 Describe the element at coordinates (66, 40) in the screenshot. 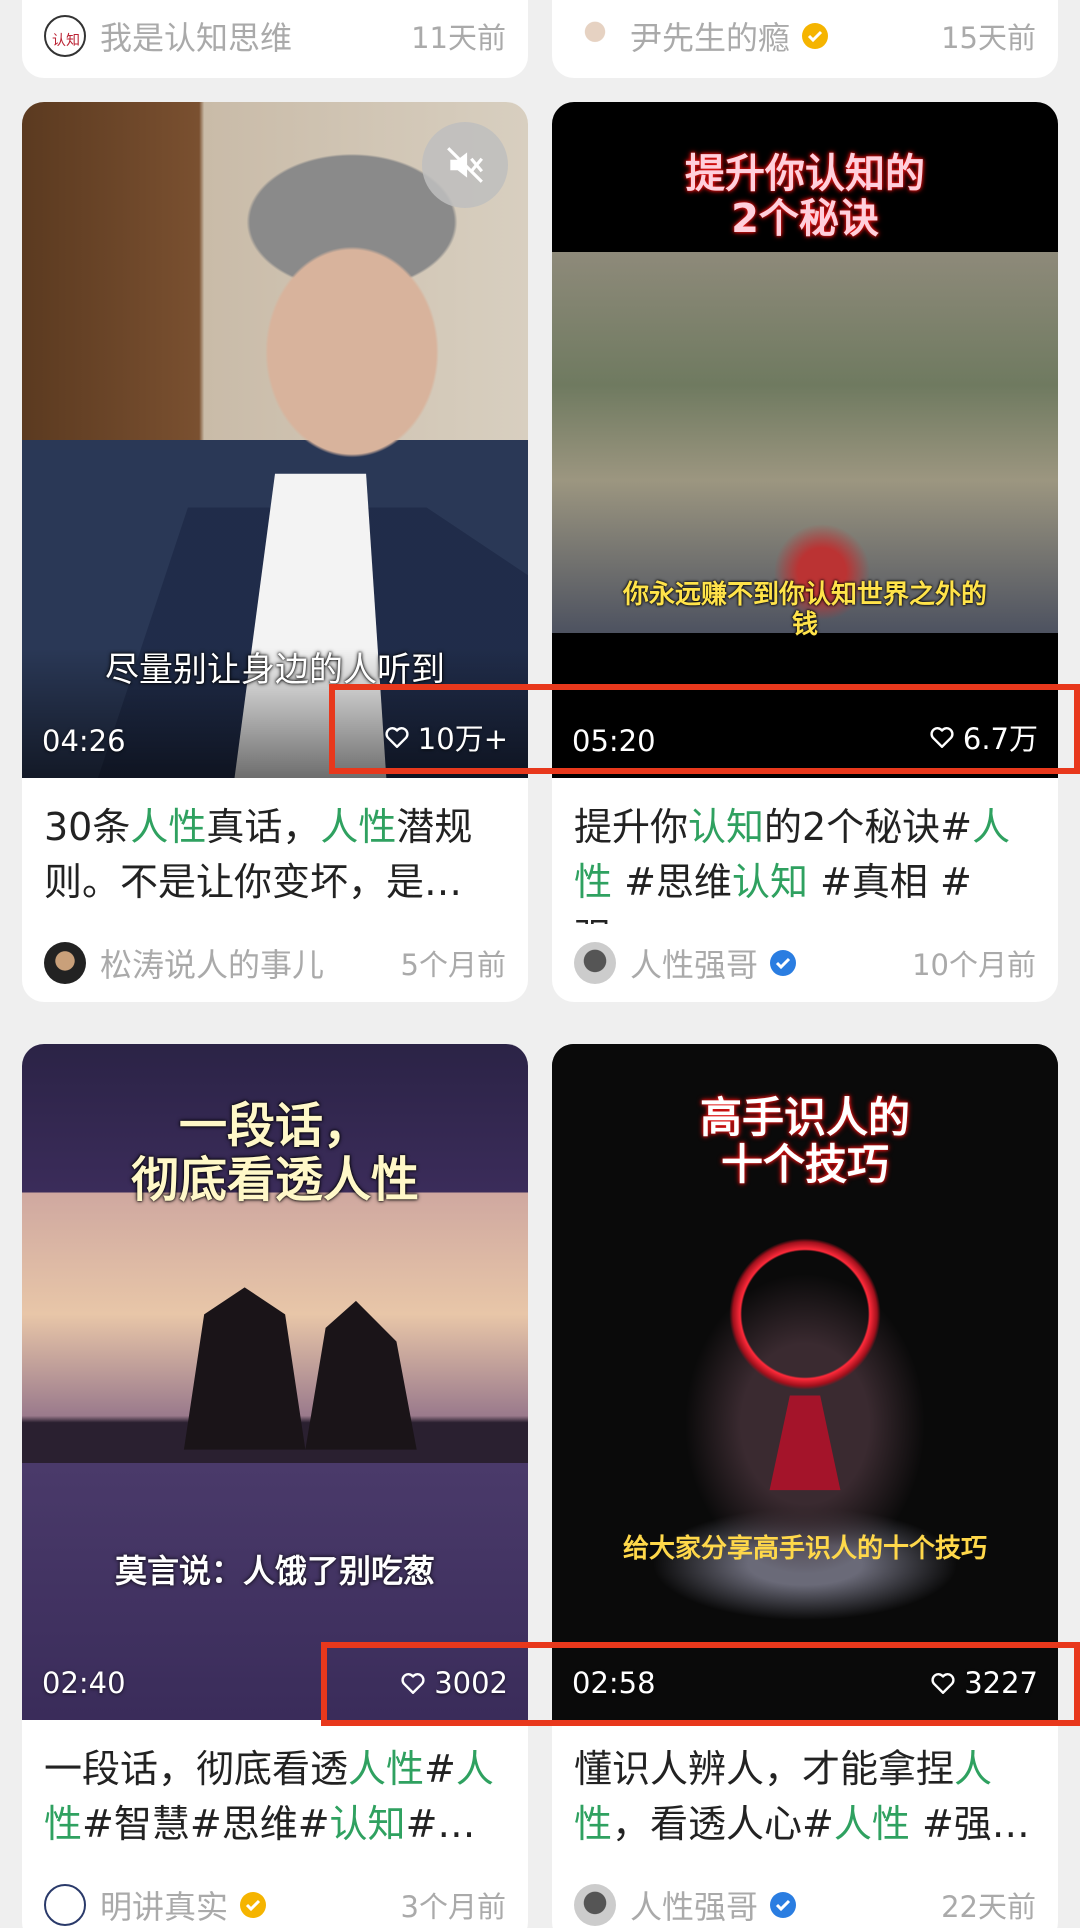

I see `svg-text: 认知` at that location.